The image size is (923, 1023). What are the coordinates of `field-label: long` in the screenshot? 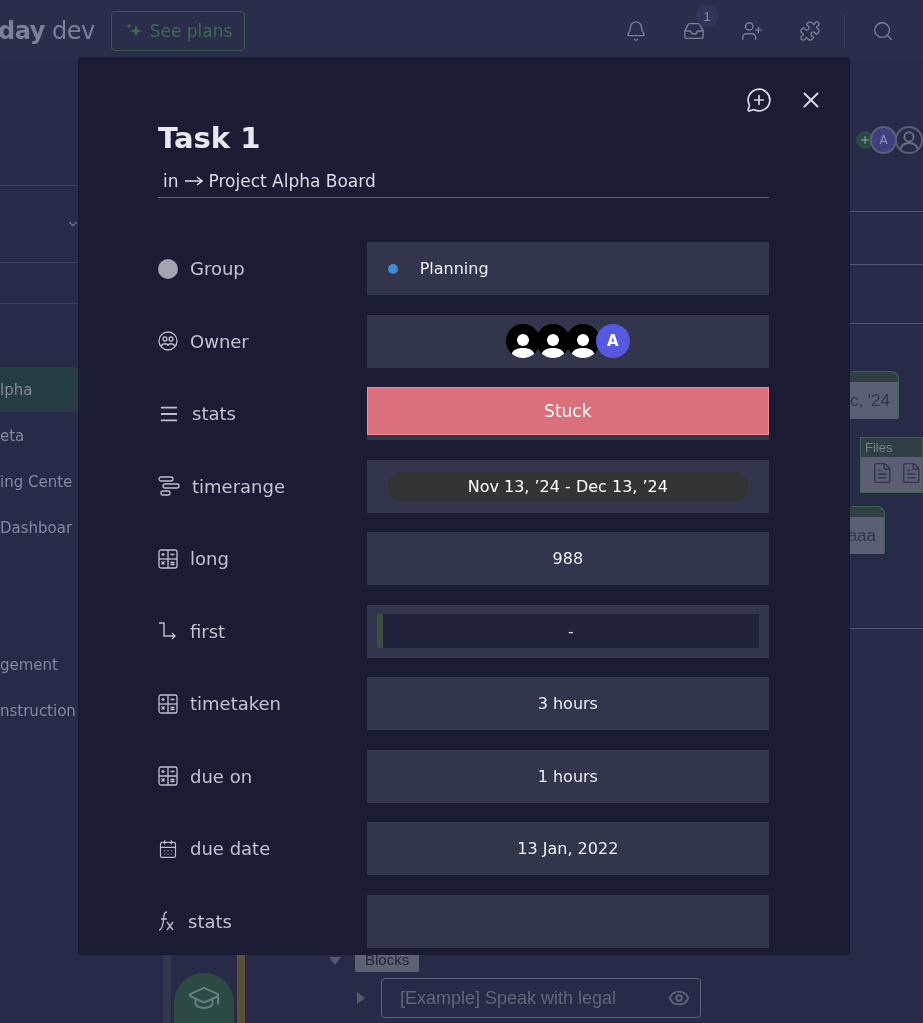 It's located at (209, 558).